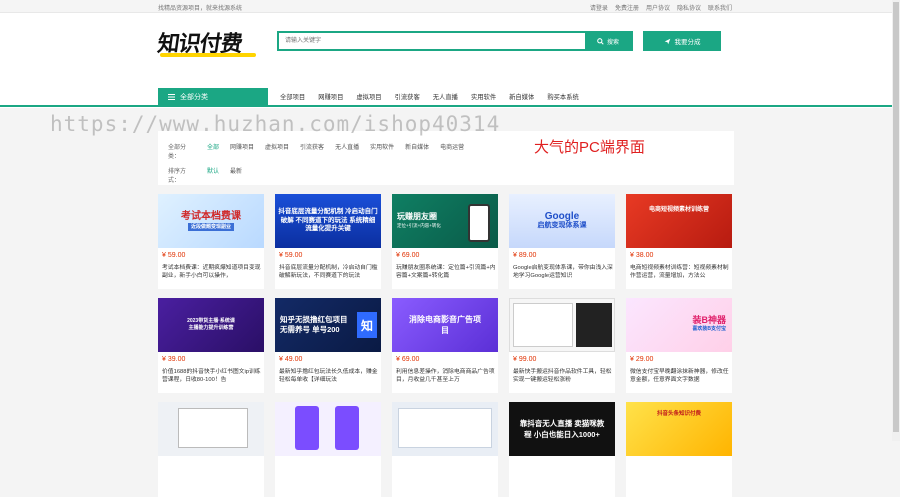  I want to click on main-nav: 全部项目 网赚项目 虚拟项目 引流获客 无人直播 实用软件 新自媒体 购买本系统, so click(429, 96).